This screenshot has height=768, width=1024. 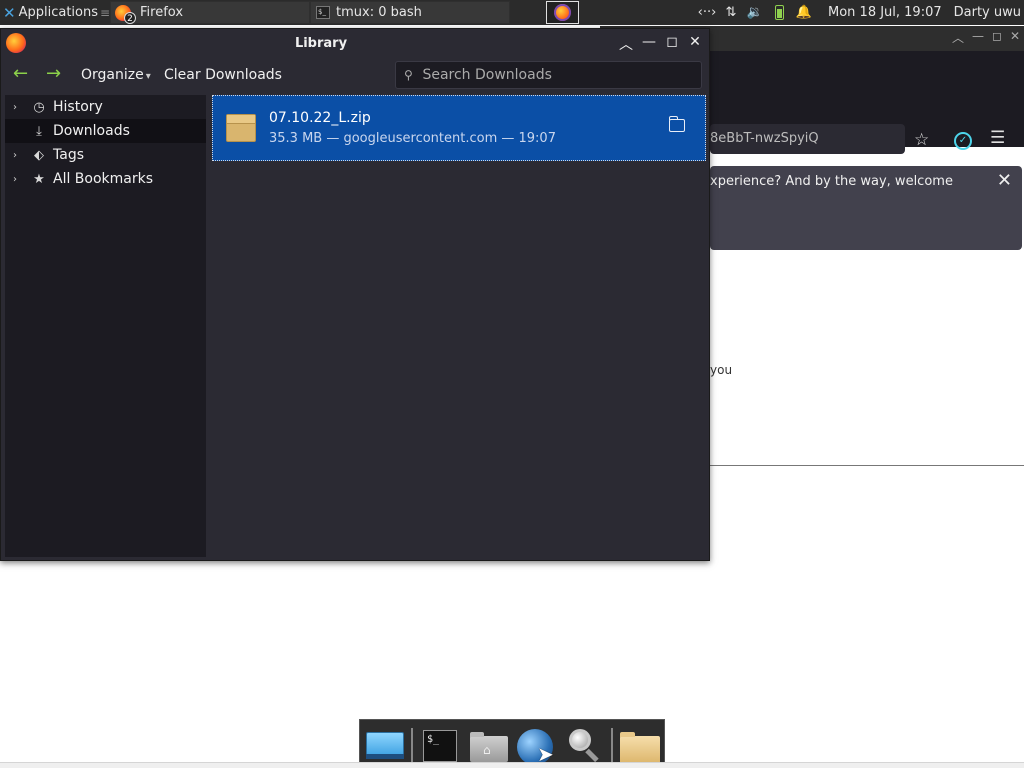 What do you see at coordinates (241, 128) in the screenshot?
I see `zip-archive-icon` at bounding box center [241, 128].